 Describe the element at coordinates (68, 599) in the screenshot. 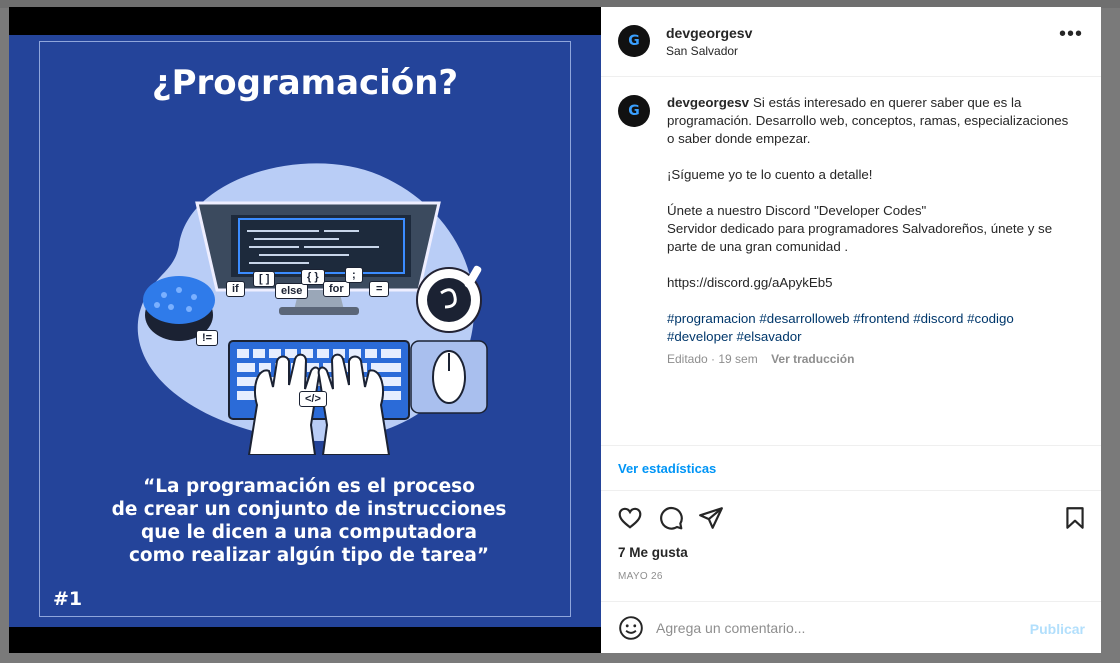

I see `image-number-tag: #1` at that location.